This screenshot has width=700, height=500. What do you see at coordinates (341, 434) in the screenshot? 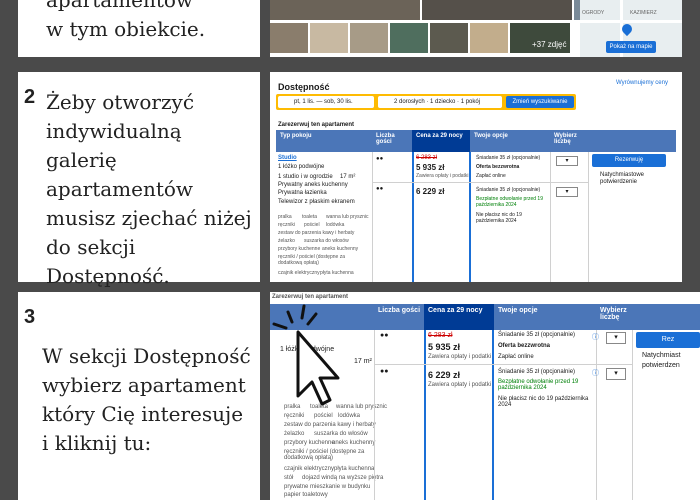
I see `amenity: suszarka do włosów` at bounding box center [341, 434].